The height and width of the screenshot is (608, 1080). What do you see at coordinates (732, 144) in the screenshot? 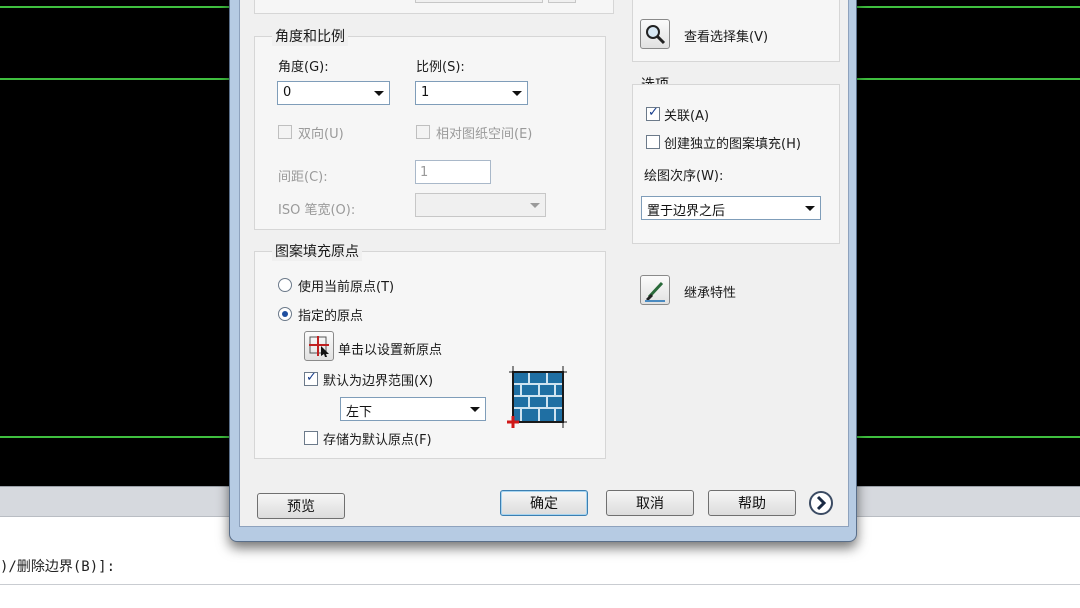
I see `independent-hatch-label: 创建独立的图案填充(H)` at bounding box center [732, 144].